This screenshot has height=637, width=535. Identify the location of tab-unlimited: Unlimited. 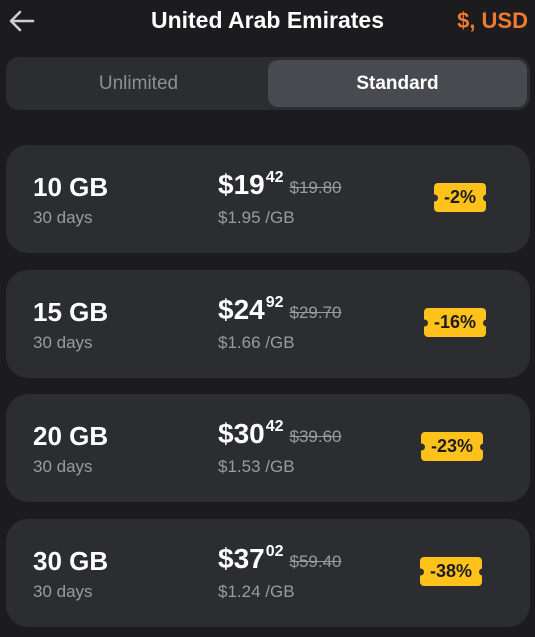
(138, 83).